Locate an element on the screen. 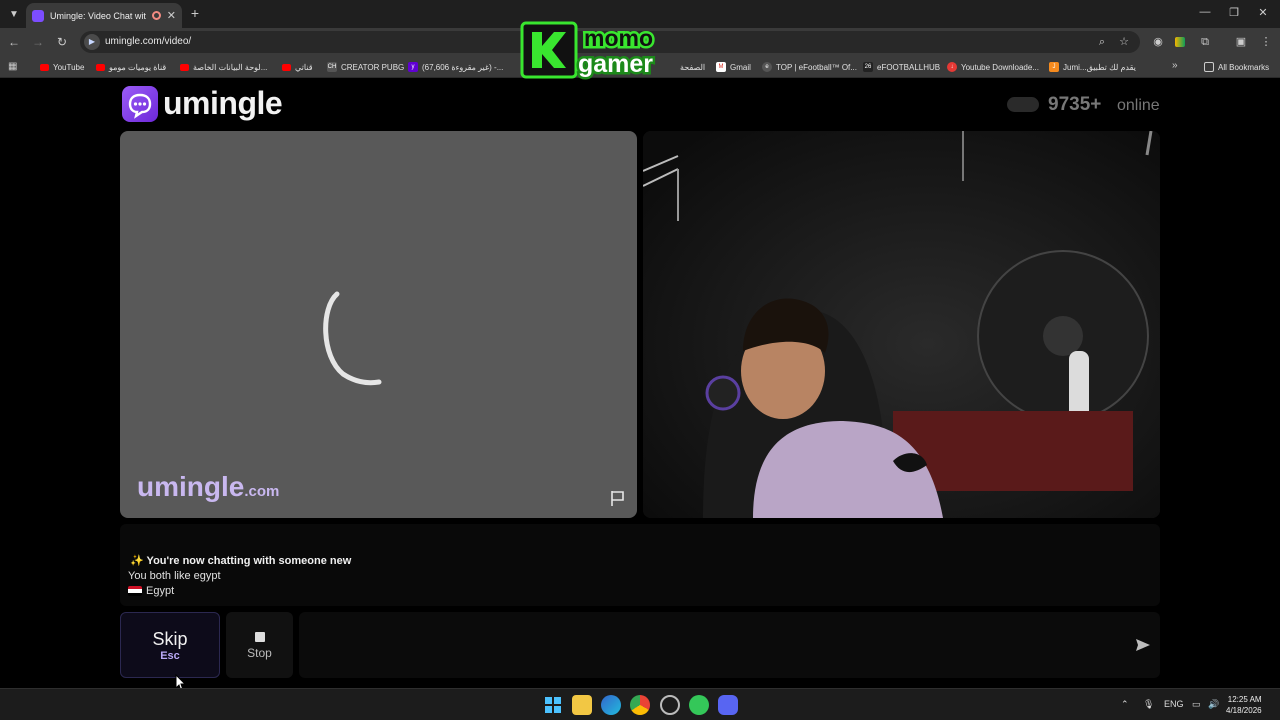 The width and height of the screenshot is (1280, 720). bookmark-item: 26 eFOOTBALLHUB is located at coordinates (901, 67).